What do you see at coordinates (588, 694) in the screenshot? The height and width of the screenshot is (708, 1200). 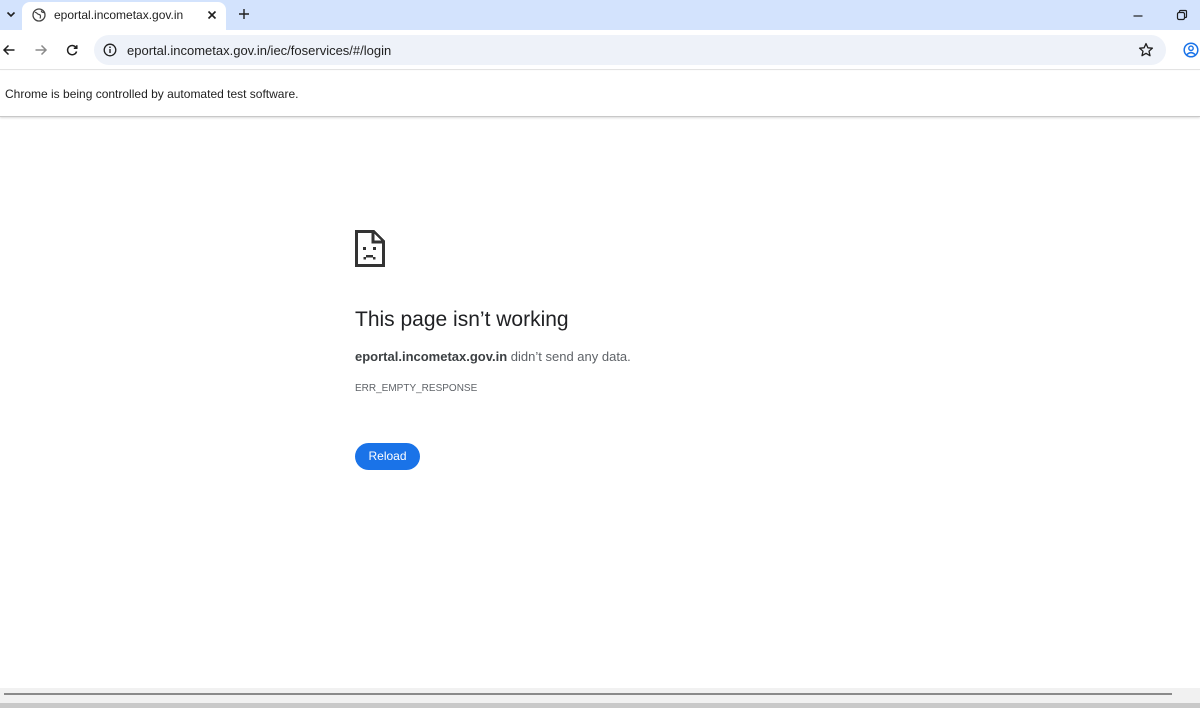 I see `scrollbar-thumb` at bounding box center [588, 694].